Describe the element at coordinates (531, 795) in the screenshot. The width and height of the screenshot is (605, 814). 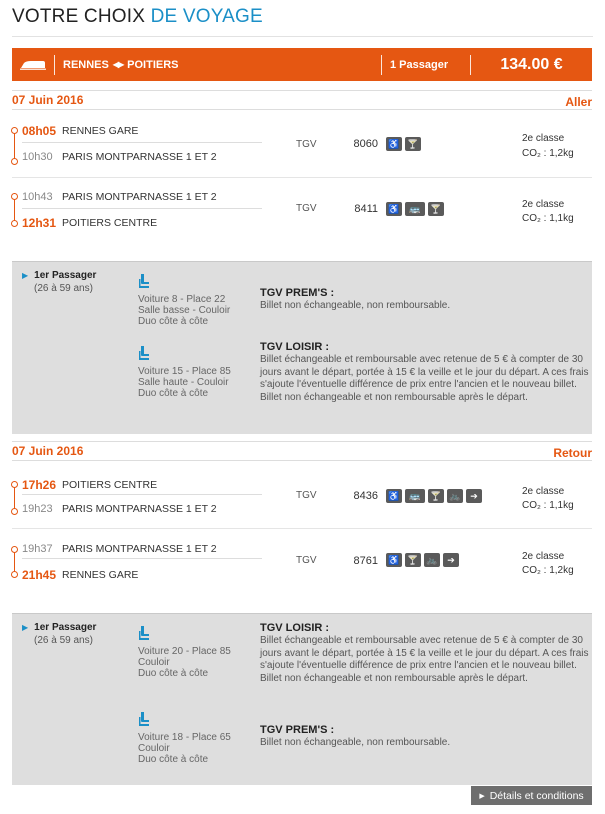
I see `details-conditions-button: ▶ Détails et conditions` at that location.